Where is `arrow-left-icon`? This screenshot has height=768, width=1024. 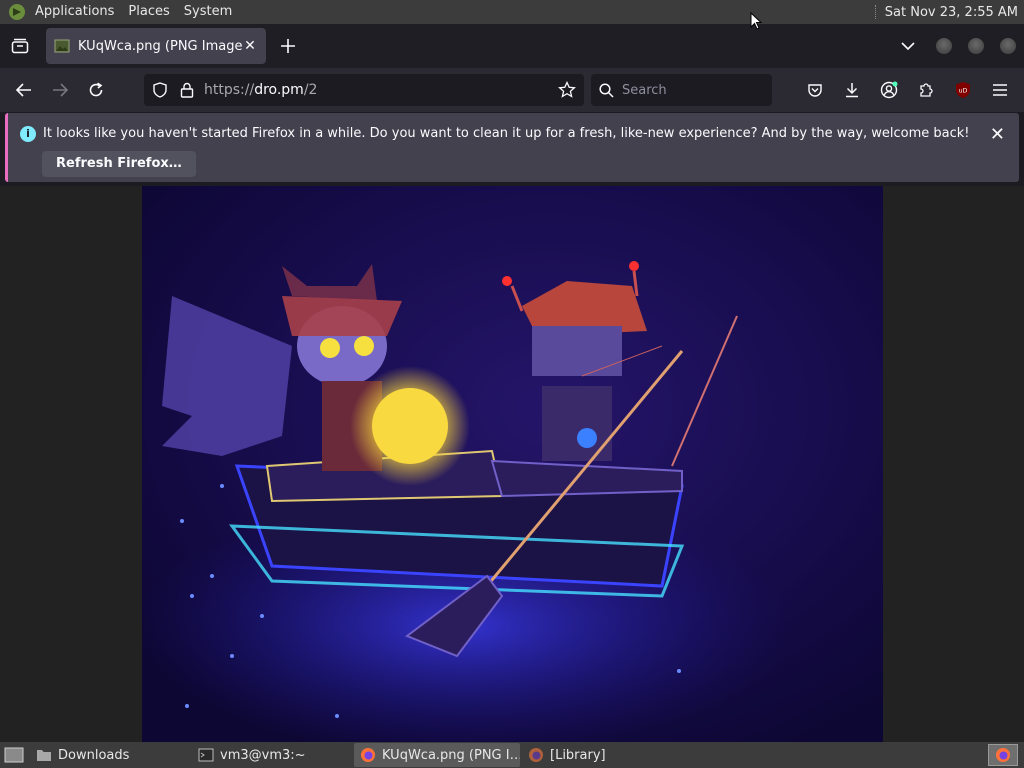
arrow-left-icon is located at coordinates (23, 90).